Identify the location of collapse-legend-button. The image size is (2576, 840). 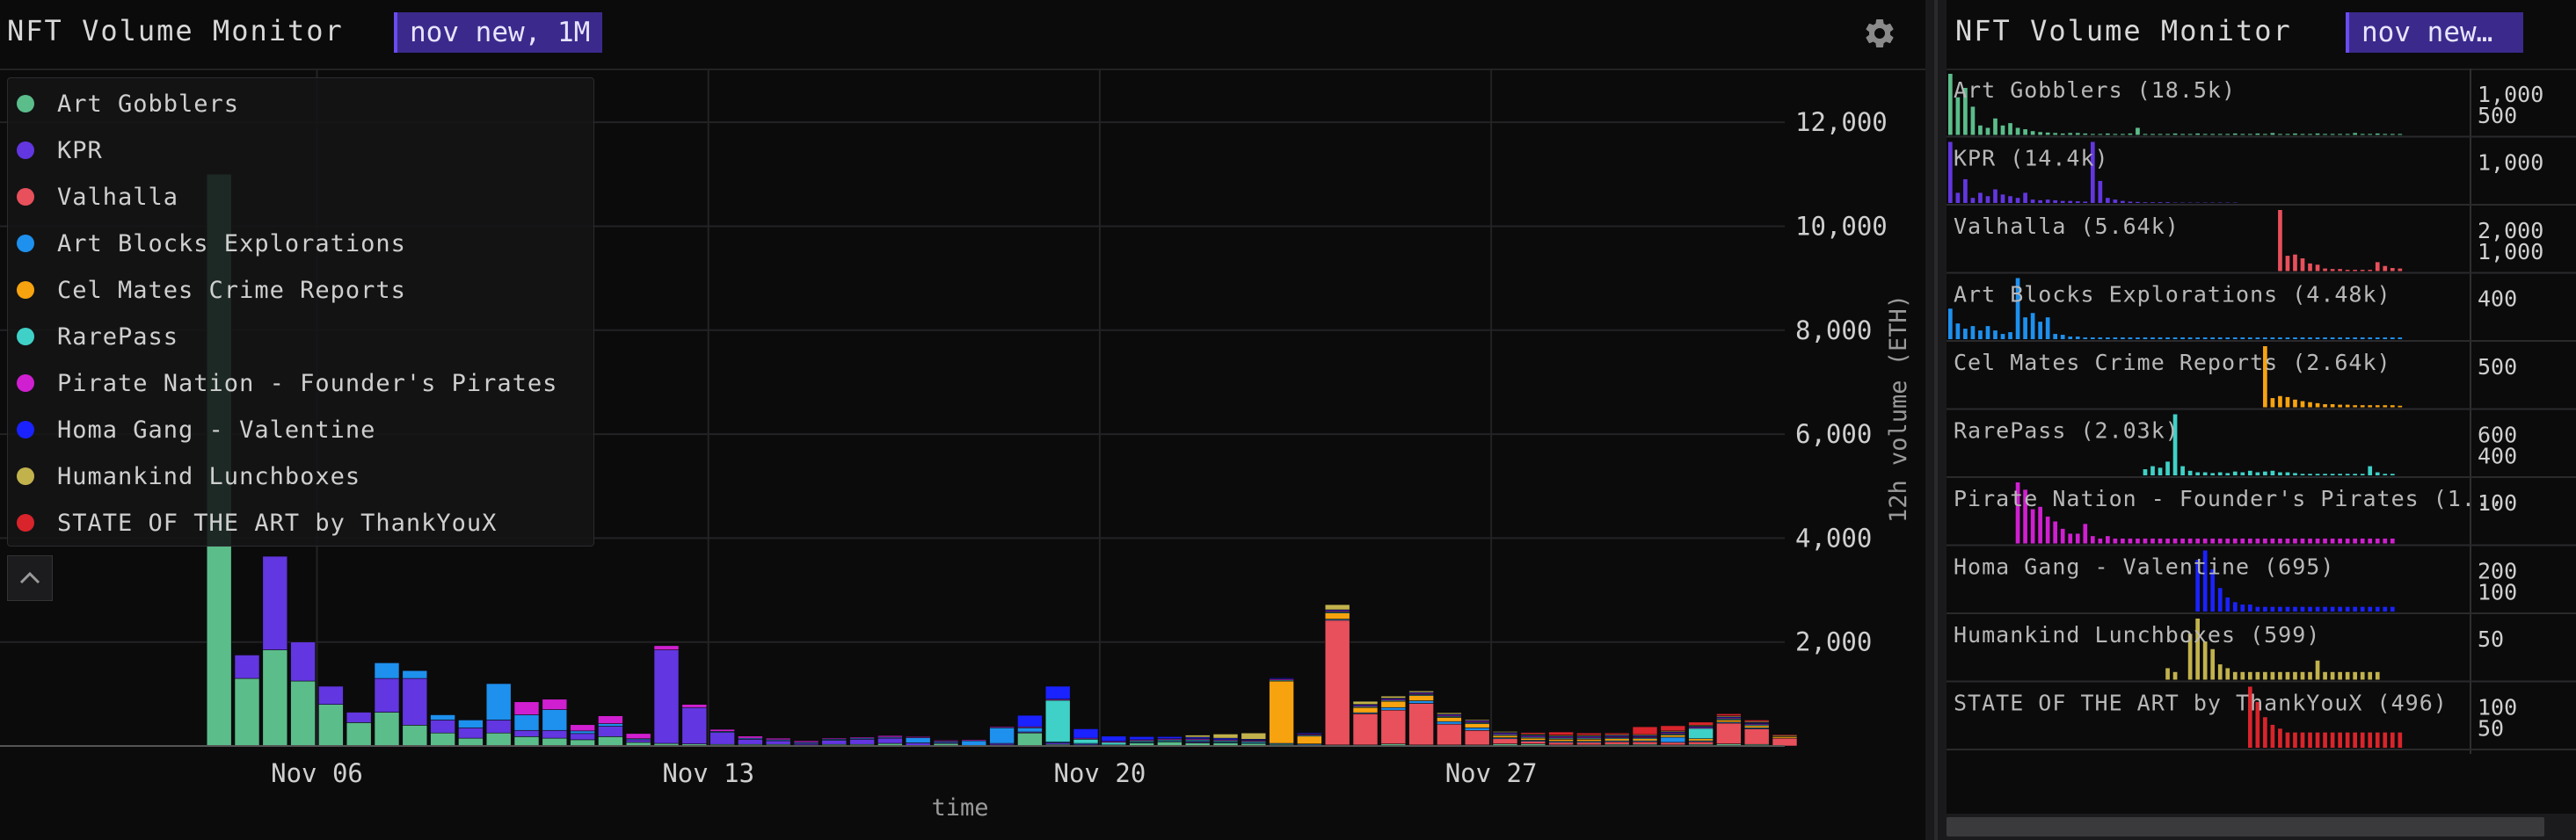
(30, 578).